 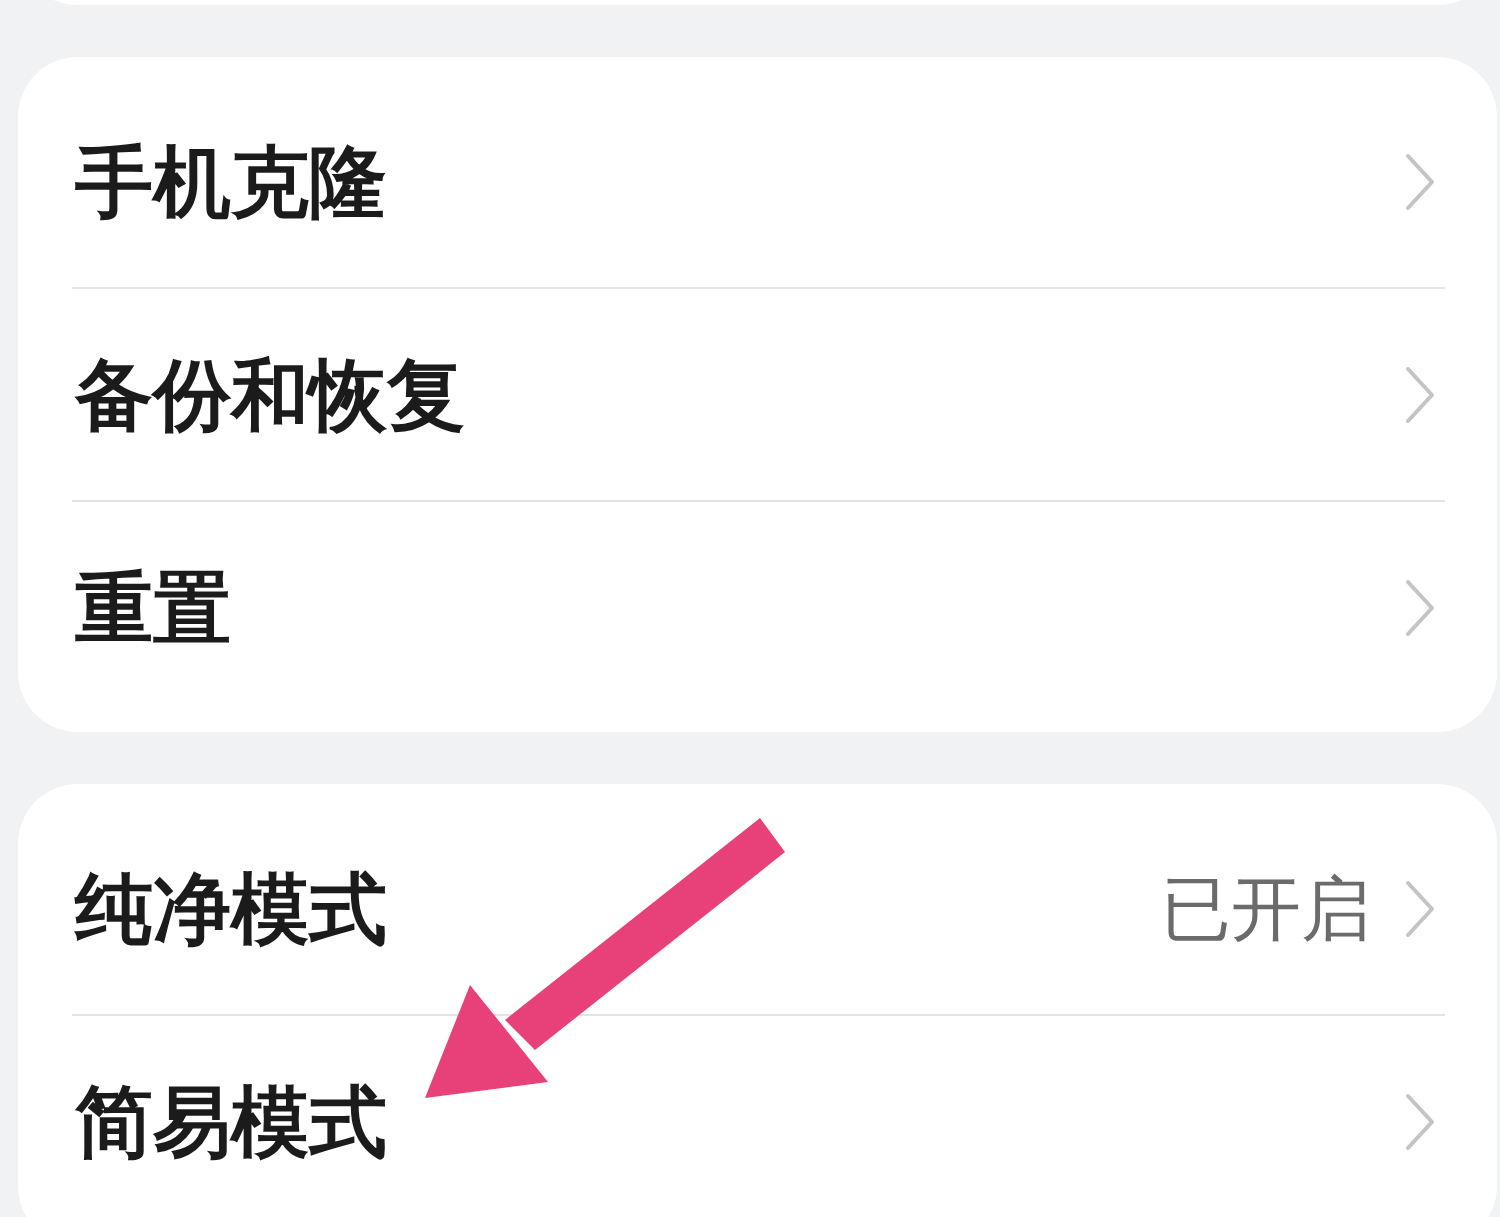 What do you see at coordinates (153, 607) in the screenshot?
I see `item-label: 重置` at bounding box center [153, 607].